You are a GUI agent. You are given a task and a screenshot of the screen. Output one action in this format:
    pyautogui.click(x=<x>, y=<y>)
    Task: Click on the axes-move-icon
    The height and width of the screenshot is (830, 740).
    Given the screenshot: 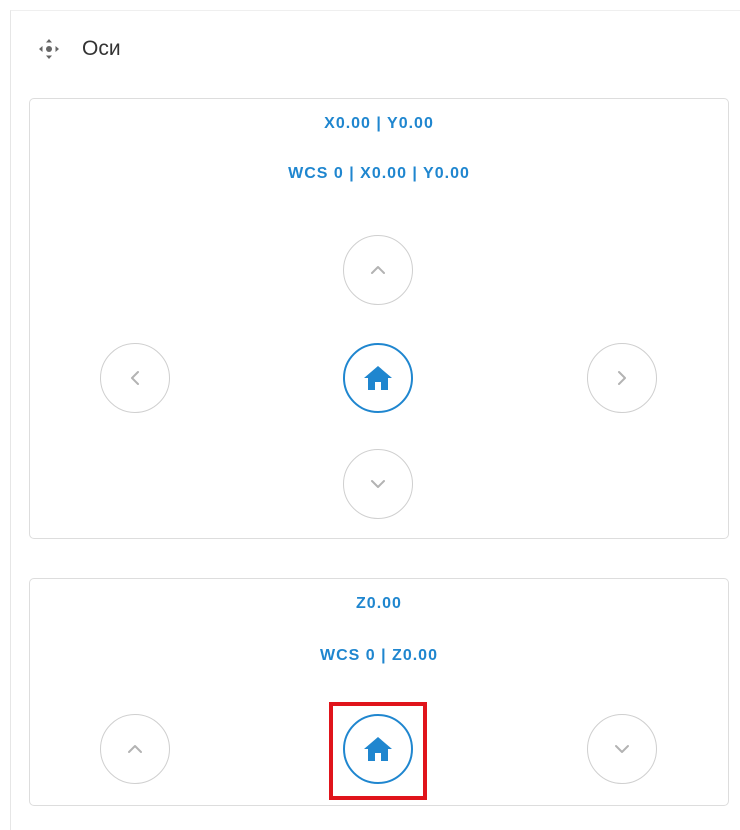 What is the action you would take?
    pyautogui.click(x=49, y=49)
    